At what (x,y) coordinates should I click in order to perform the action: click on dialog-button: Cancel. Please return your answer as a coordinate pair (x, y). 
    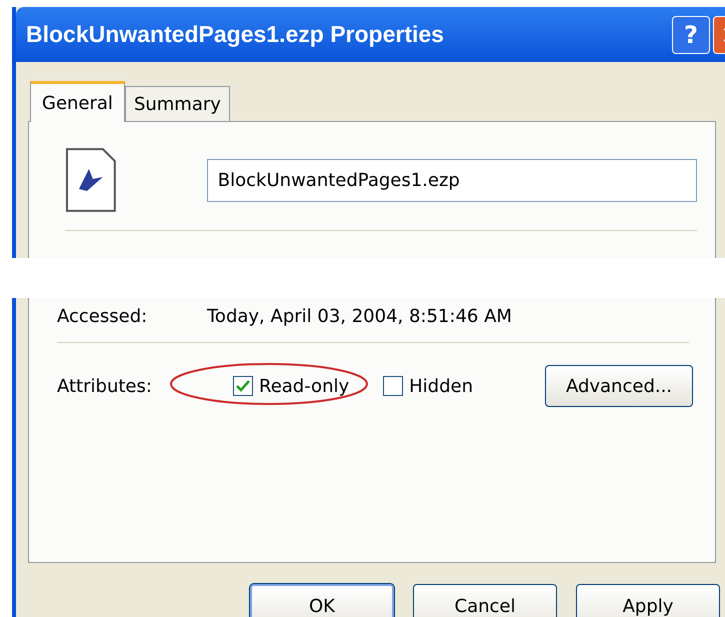
    Looking at the image, I should click on (485, 600).